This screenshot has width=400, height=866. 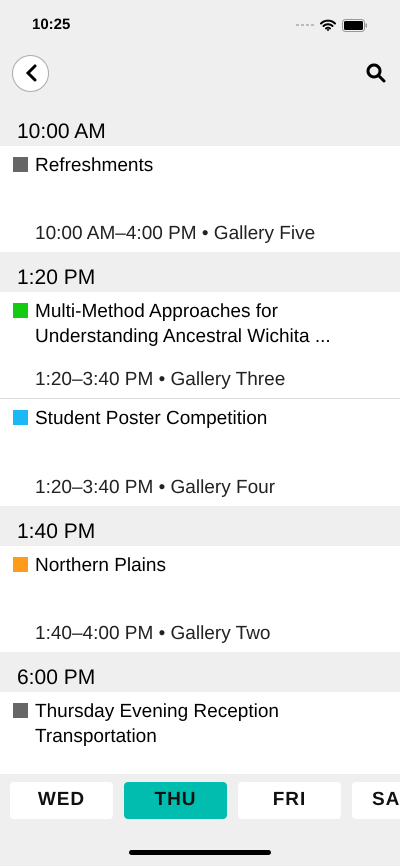 I want to click on event-time: 1:20–3:40 PM • Gallery Four, so click(x=155, y=488).